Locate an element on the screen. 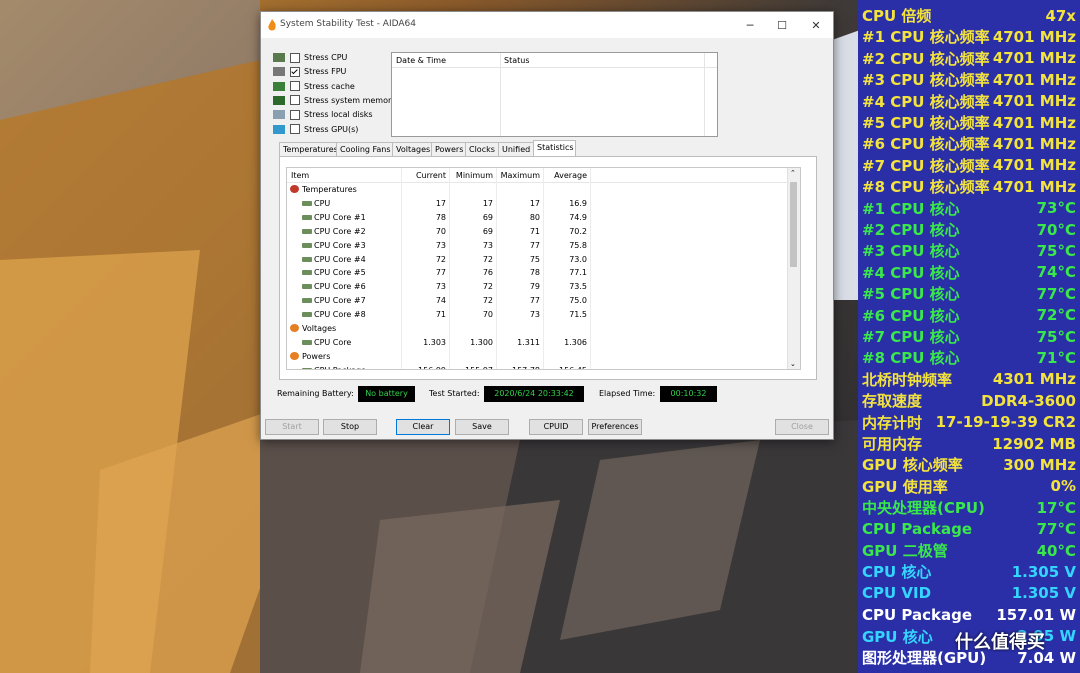  table-row: CPU Core #2 70 69 71 70.2 is located at coordinates (536, 231).